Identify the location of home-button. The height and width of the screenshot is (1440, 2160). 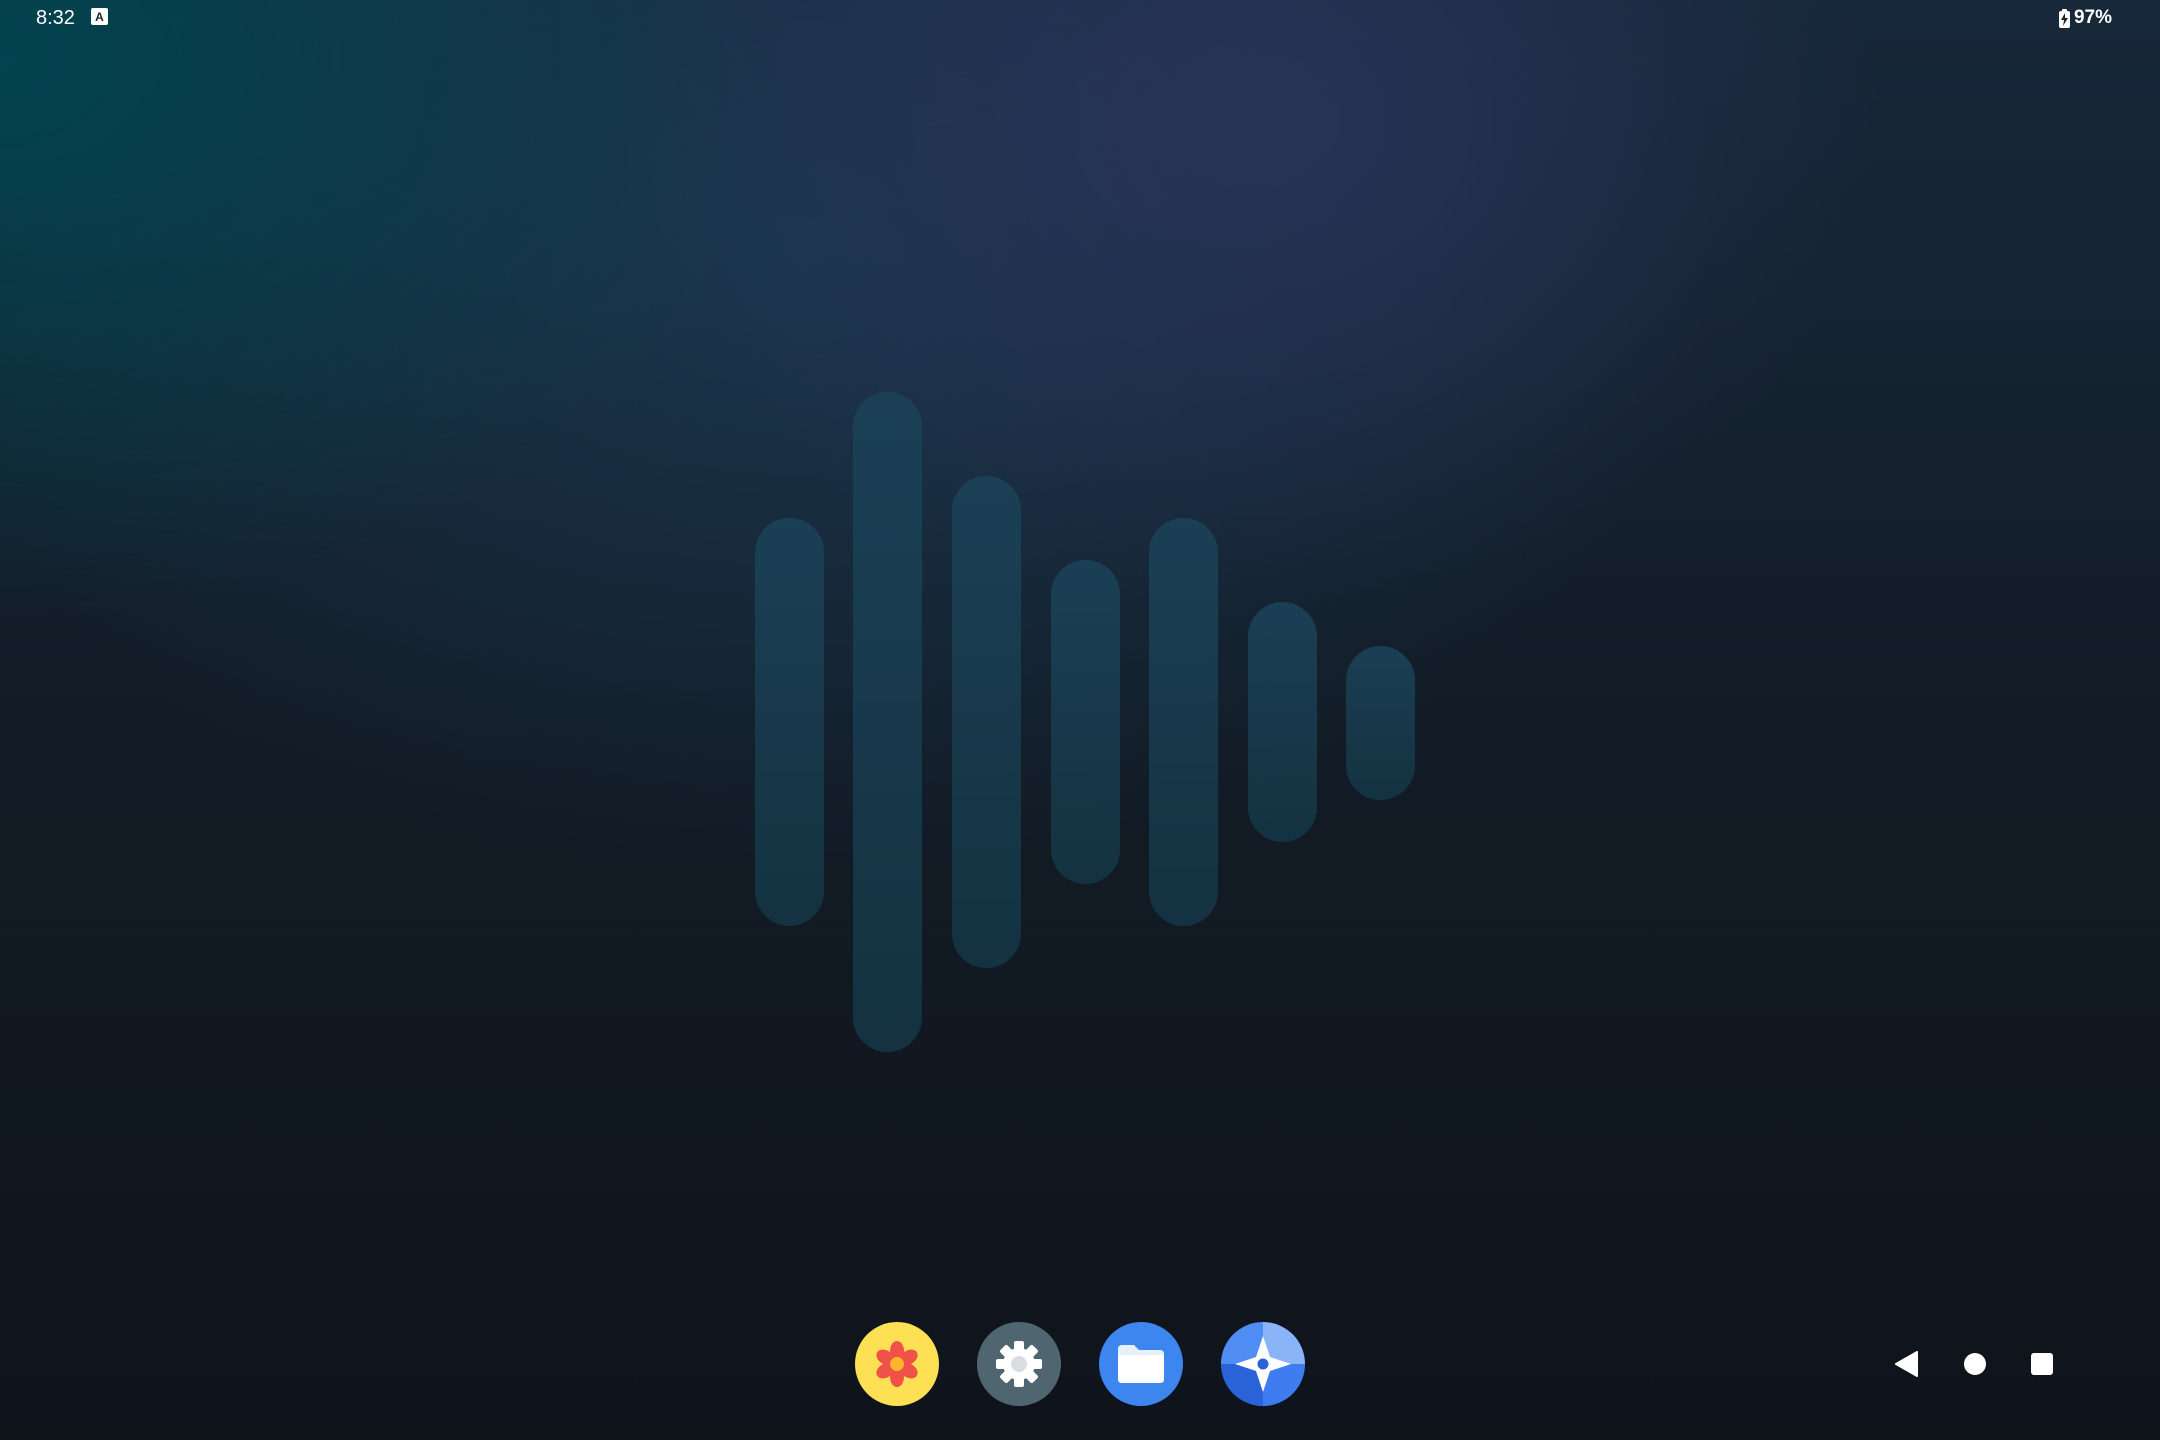
(1975, 1364).